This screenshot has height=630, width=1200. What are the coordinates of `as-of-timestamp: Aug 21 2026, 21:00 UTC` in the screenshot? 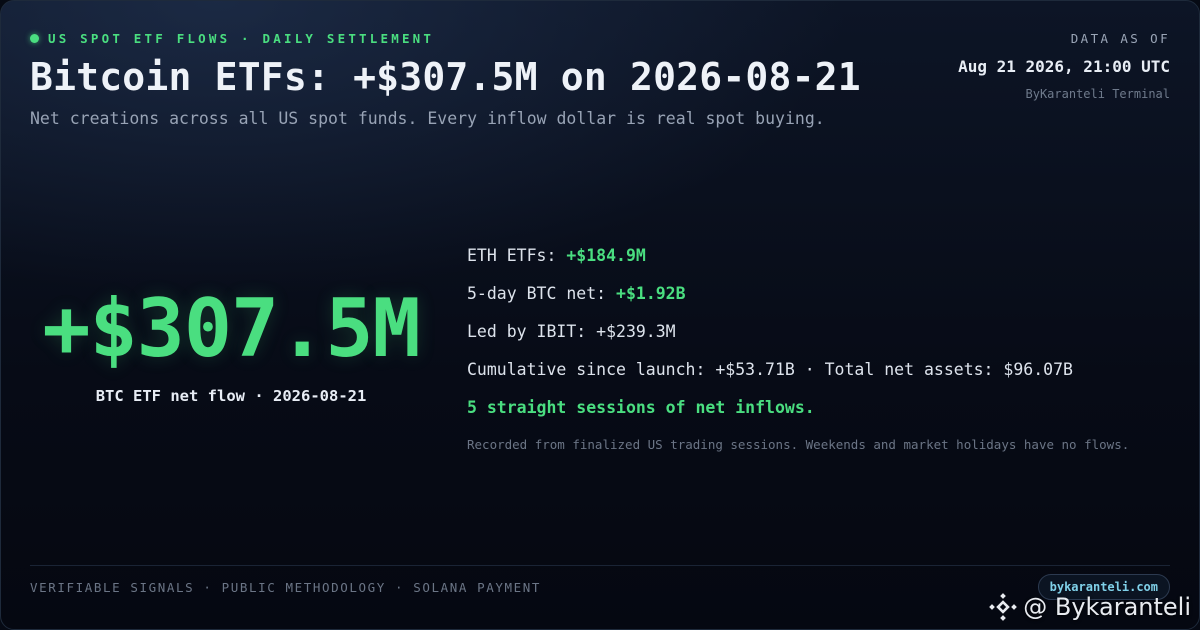 It's located at (1064, 66).